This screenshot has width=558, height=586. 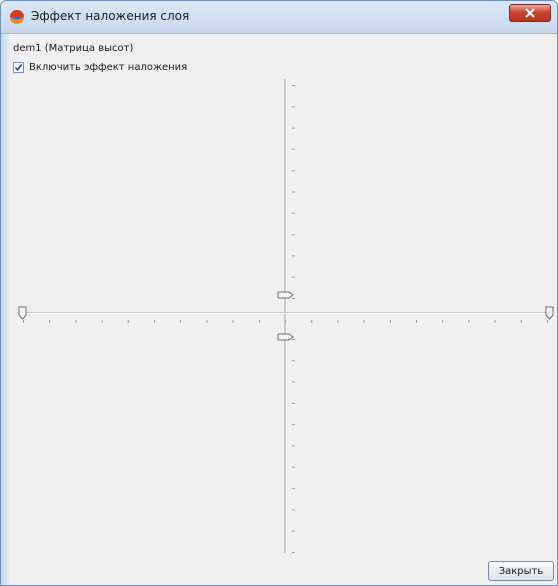 I want to click on horizontal-slider-track-highlight, so click(x=284, y=313).